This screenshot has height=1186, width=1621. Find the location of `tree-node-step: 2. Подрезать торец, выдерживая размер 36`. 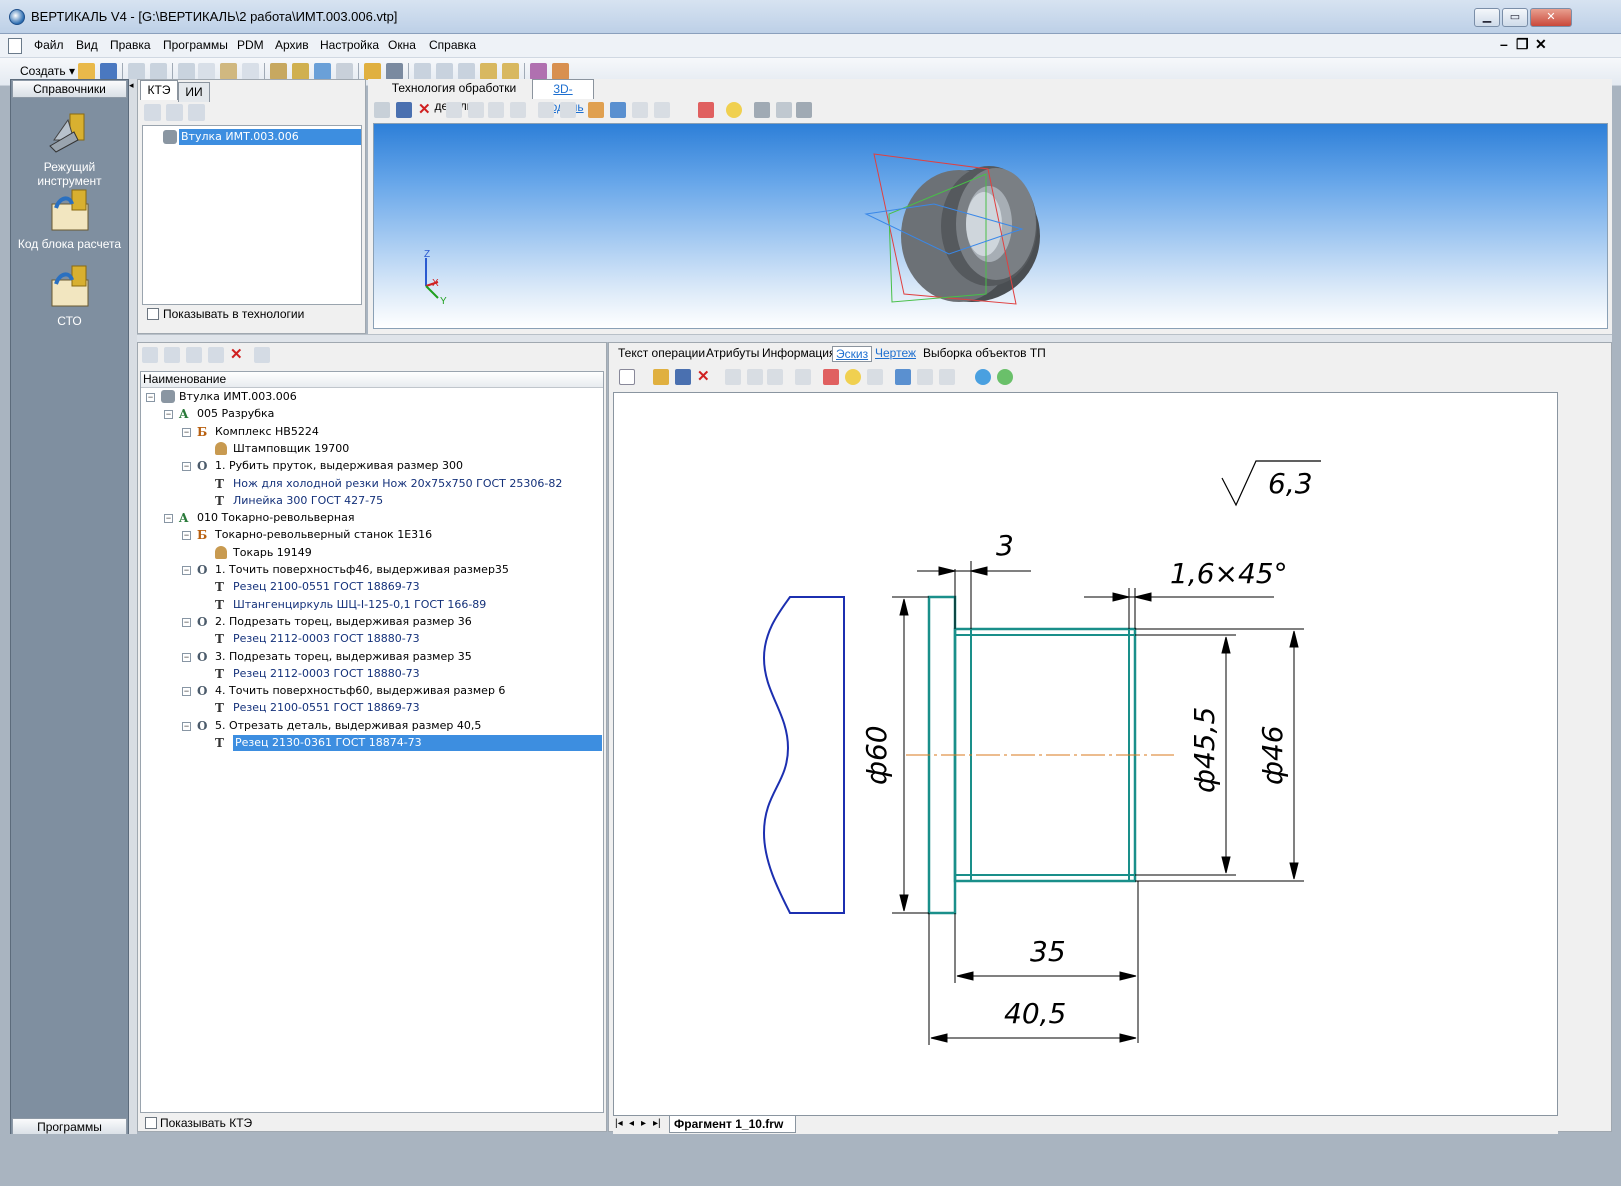

tree-node-step: 2. Подрезать торец, выдерживая размер 36 is located at coordinates (343, 622).